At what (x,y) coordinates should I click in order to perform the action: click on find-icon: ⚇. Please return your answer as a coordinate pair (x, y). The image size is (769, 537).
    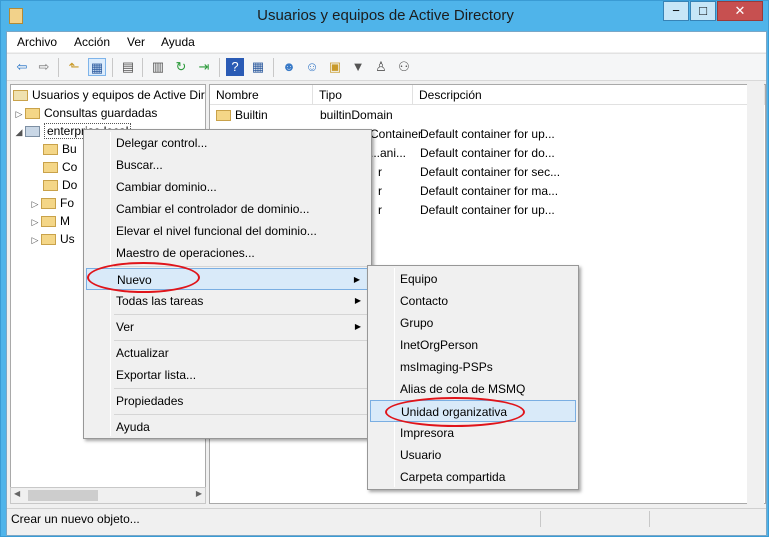
    Looking at the image, I should click on (404, 67).